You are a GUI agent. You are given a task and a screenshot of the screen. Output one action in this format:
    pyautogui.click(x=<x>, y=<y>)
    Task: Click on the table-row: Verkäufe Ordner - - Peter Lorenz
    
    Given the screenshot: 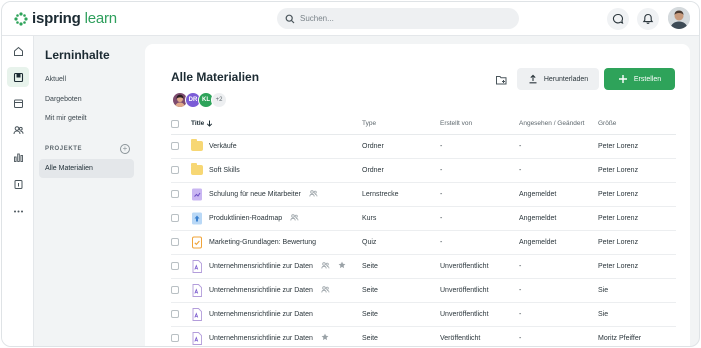 What is the action you would take?
    pyautogui.click(x=423, y=146)
    